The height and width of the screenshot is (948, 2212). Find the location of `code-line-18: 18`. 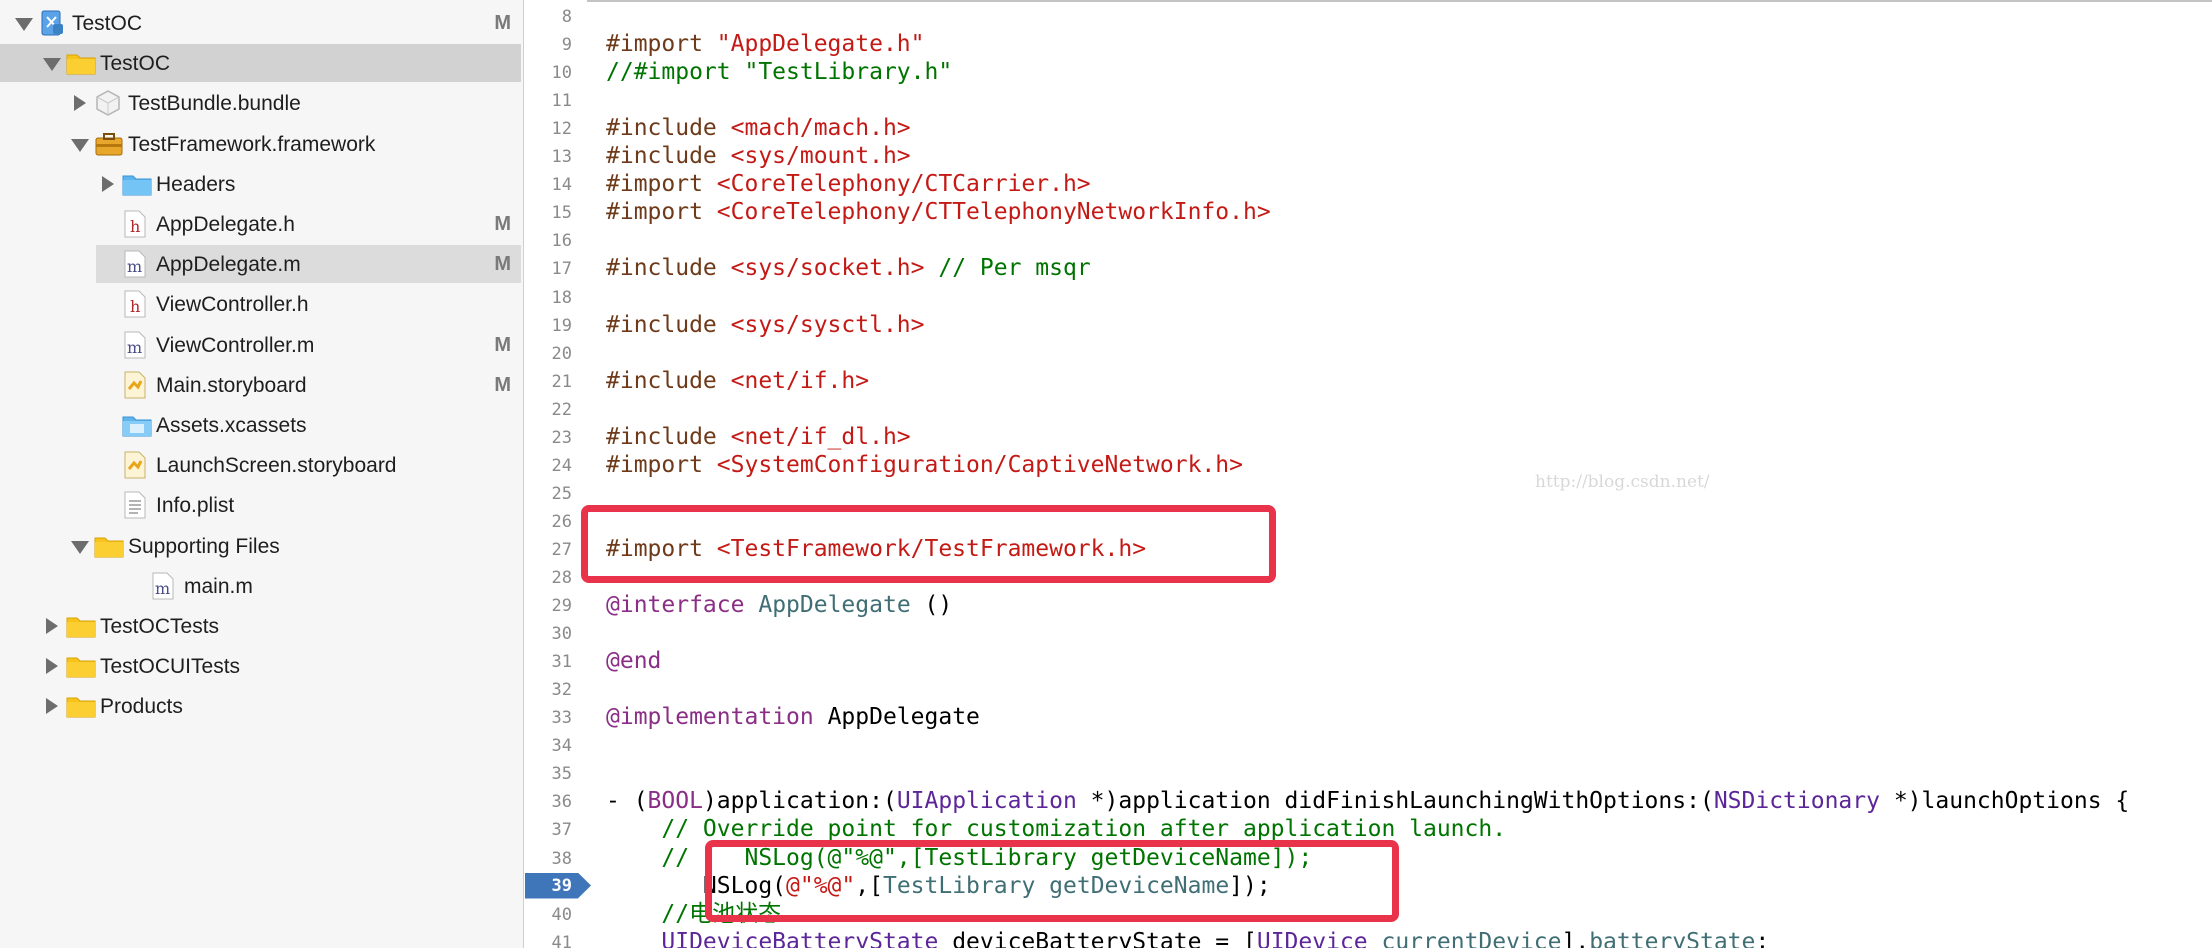

code-line-18: 18 is located at coordinates (1368, 297).